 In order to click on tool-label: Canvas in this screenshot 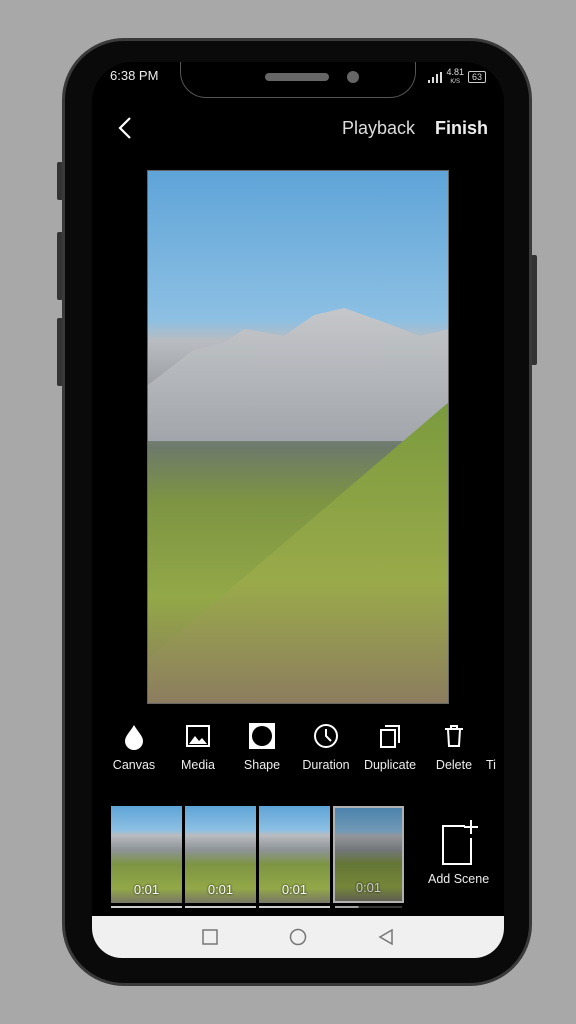, I will do `click(134, 765)`.